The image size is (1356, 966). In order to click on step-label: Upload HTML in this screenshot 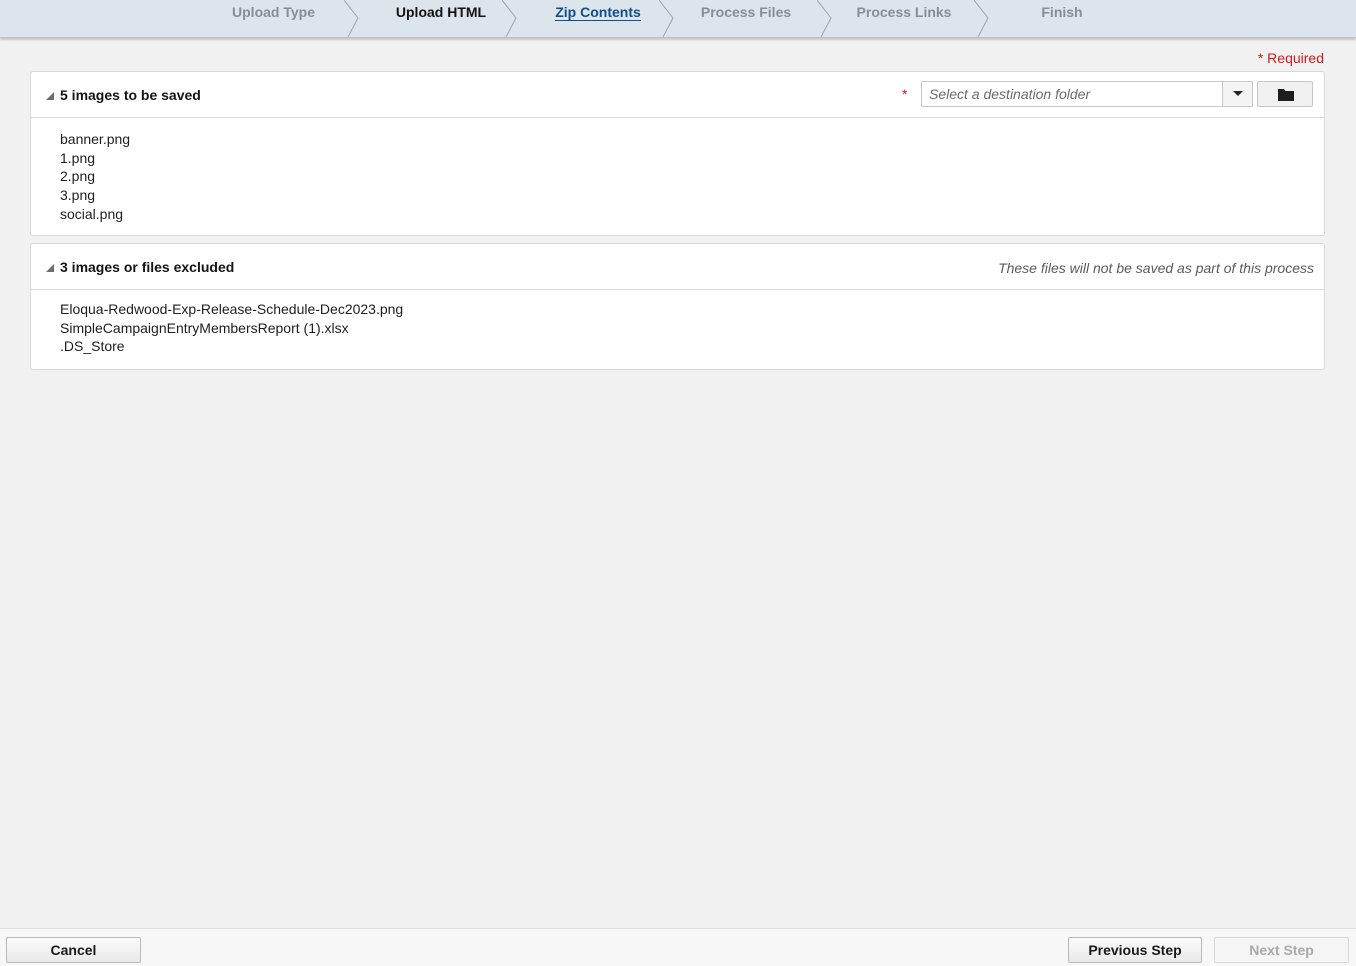, I will do `click(441, 12)`.